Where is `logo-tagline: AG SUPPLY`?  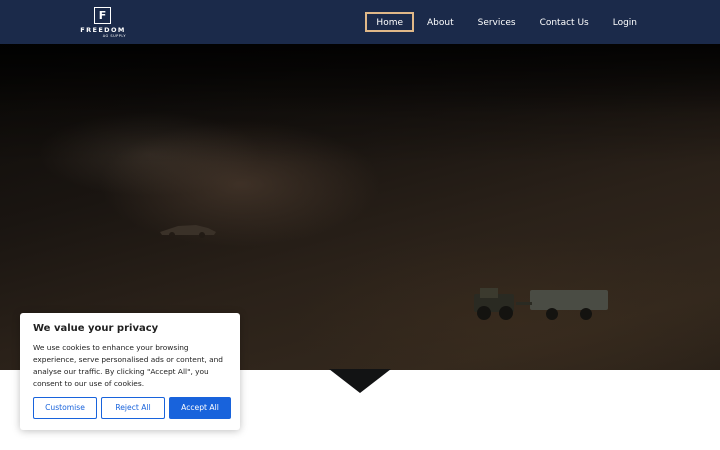 logo-tagline: AG SUPPLY is located at coordinates (114, 36).